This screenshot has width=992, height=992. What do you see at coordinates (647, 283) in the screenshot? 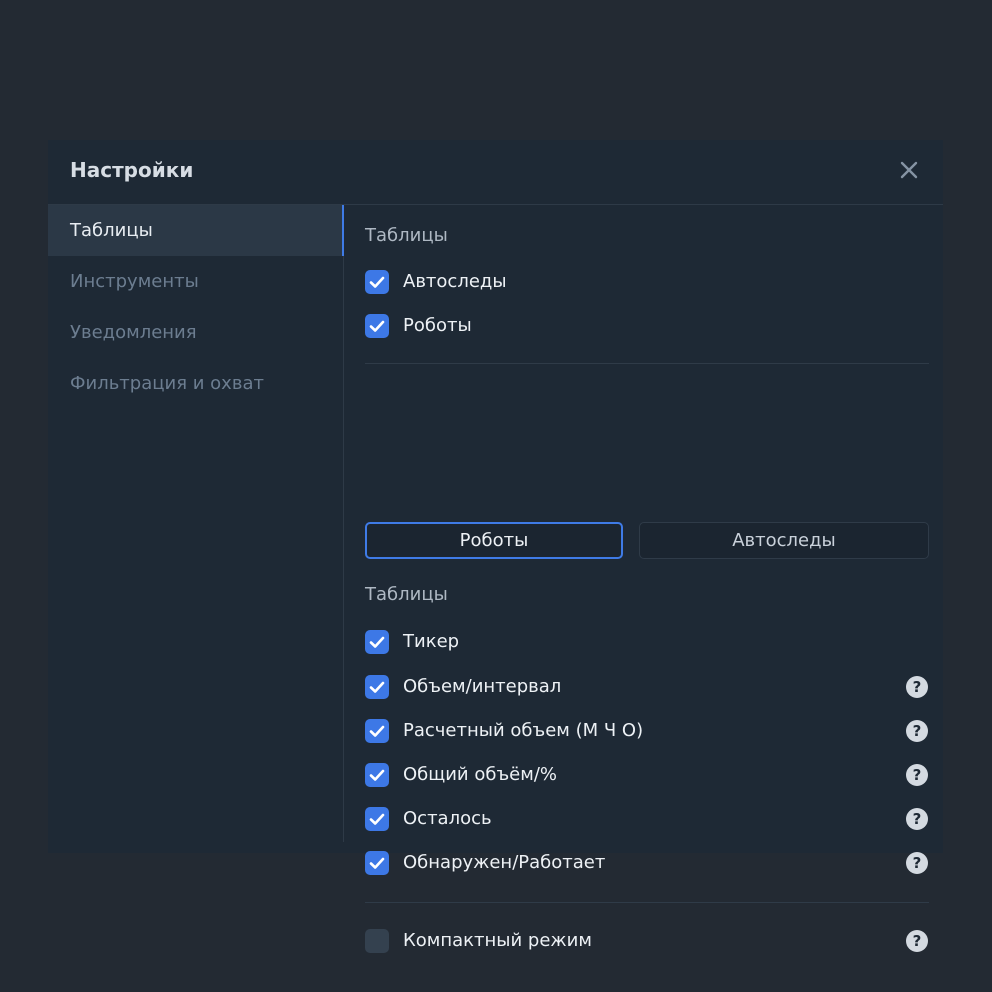
I see `option-row-autotrails: Автоследы` at bounding box center [647, 283].